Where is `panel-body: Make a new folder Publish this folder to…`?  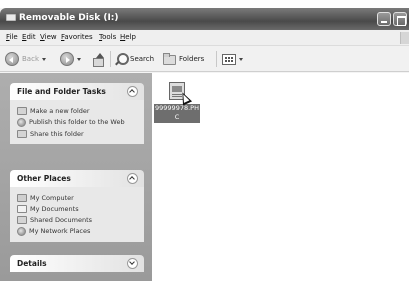
panel-body: Make a new folder Publish this folder to… is located at coordinates (77, 122).